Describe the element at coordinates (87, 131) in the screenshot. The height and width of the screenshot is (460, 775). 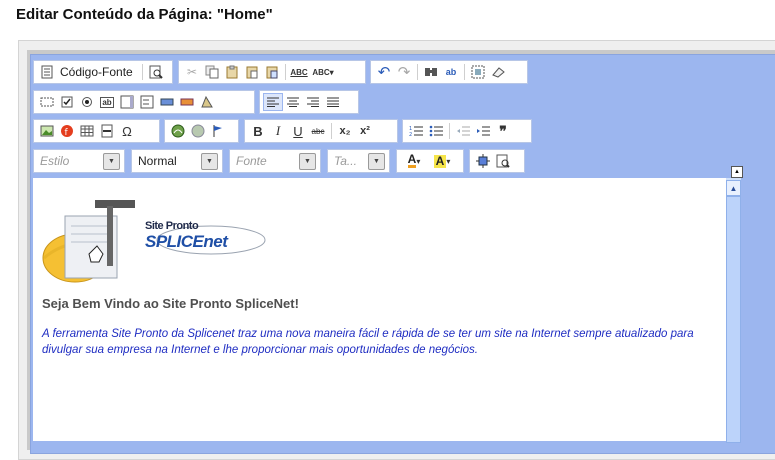
I see `table-icon` at that location.